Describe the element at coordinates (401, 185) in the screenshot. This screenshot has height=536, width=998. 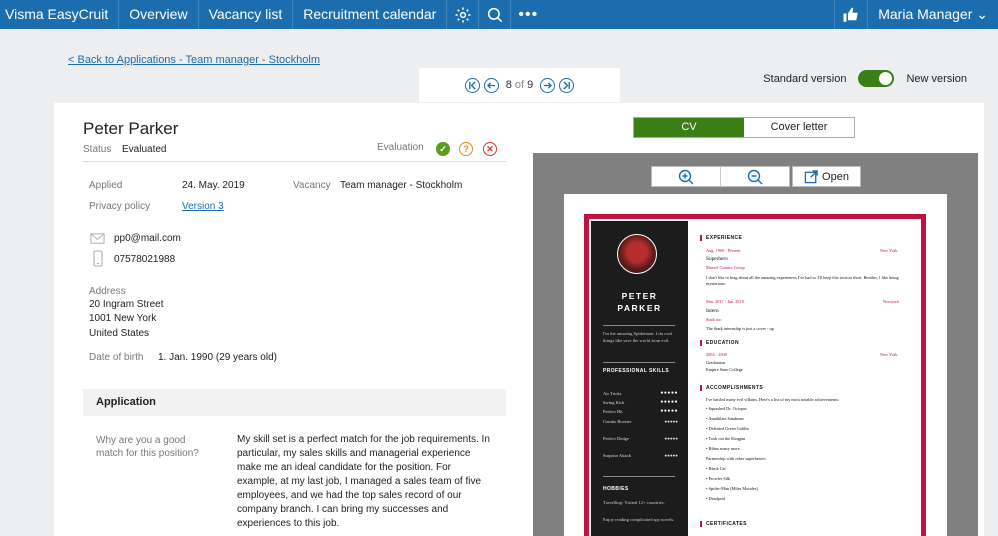
I see `vacancy-value: Team manager - Stockholm` at that location.